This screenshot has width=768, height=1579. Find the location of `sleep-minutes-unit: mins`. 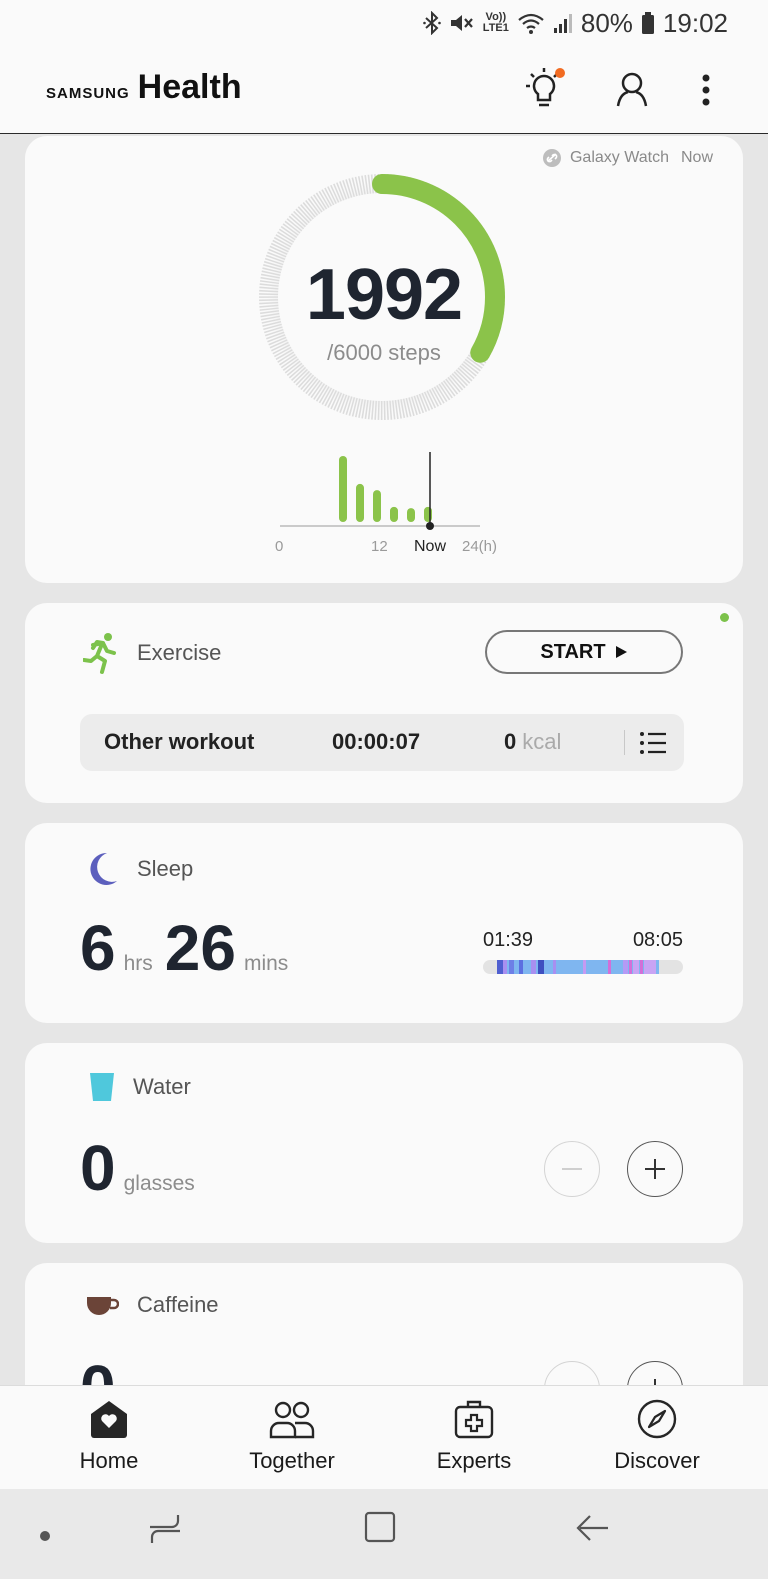

sleep-minutes-unit: mins is located at coordinates (266, 963).